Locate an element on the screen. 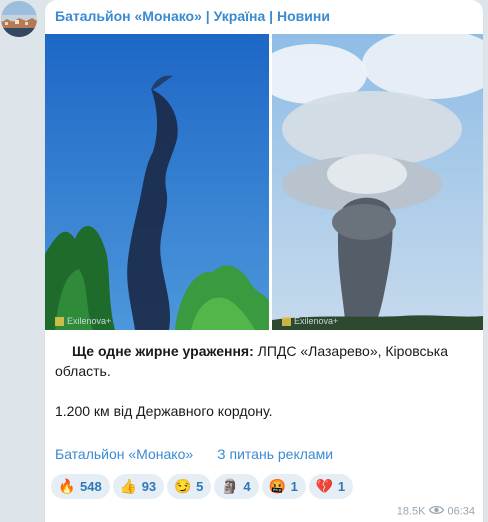  post-text-bold: Ще одне жирне ураження: is located at coordinates (163, 351).